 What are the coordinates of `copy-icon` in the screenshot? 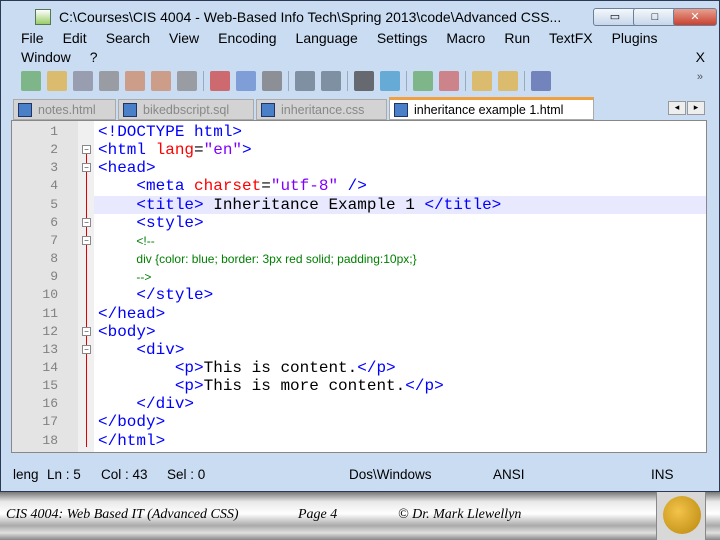 It's located at (246, 81).